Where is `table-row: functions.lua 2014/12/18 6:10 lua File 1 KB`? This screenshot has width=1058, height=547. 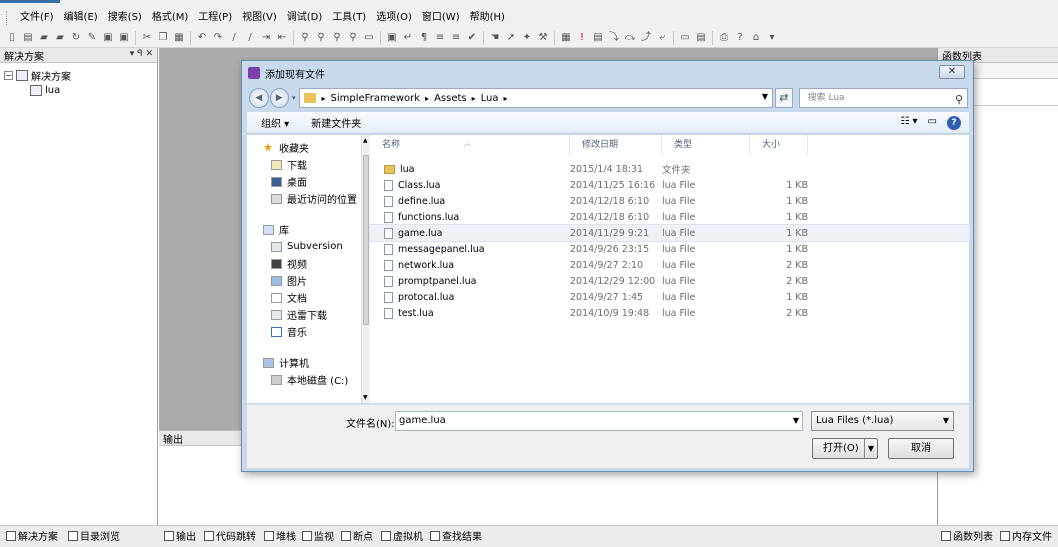 table-row: functions.lua 2014/12/18 6:10 lua File 1 KB is located at coordinates (669, 217).